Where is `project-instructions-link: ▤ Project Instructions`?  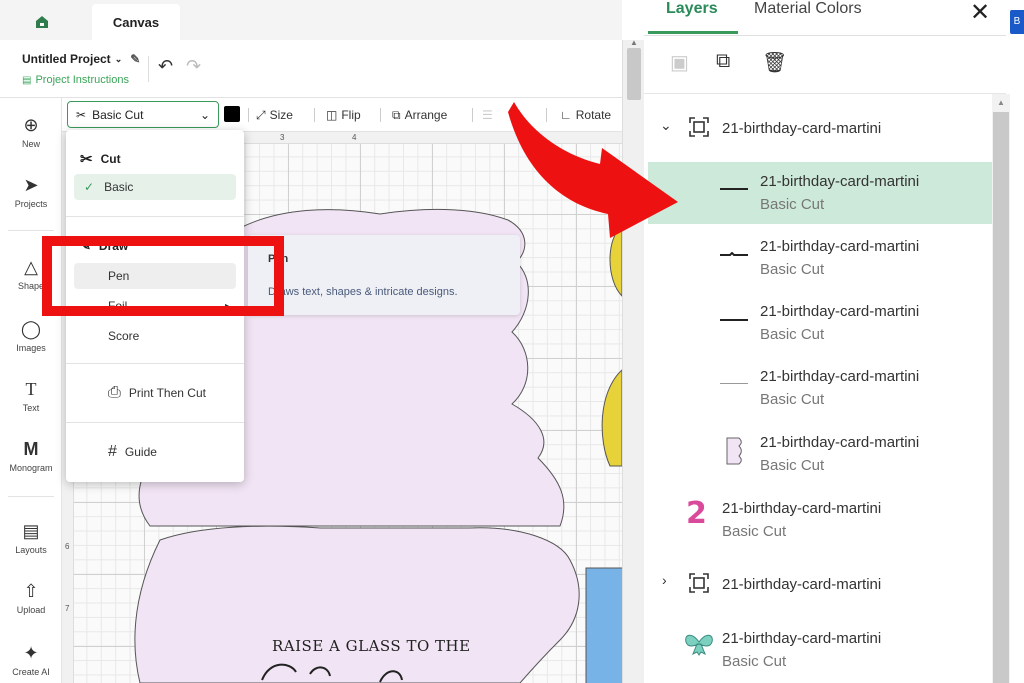 project-instructions-link: ▤ Project Instructions is located at coordinates (75, 80).